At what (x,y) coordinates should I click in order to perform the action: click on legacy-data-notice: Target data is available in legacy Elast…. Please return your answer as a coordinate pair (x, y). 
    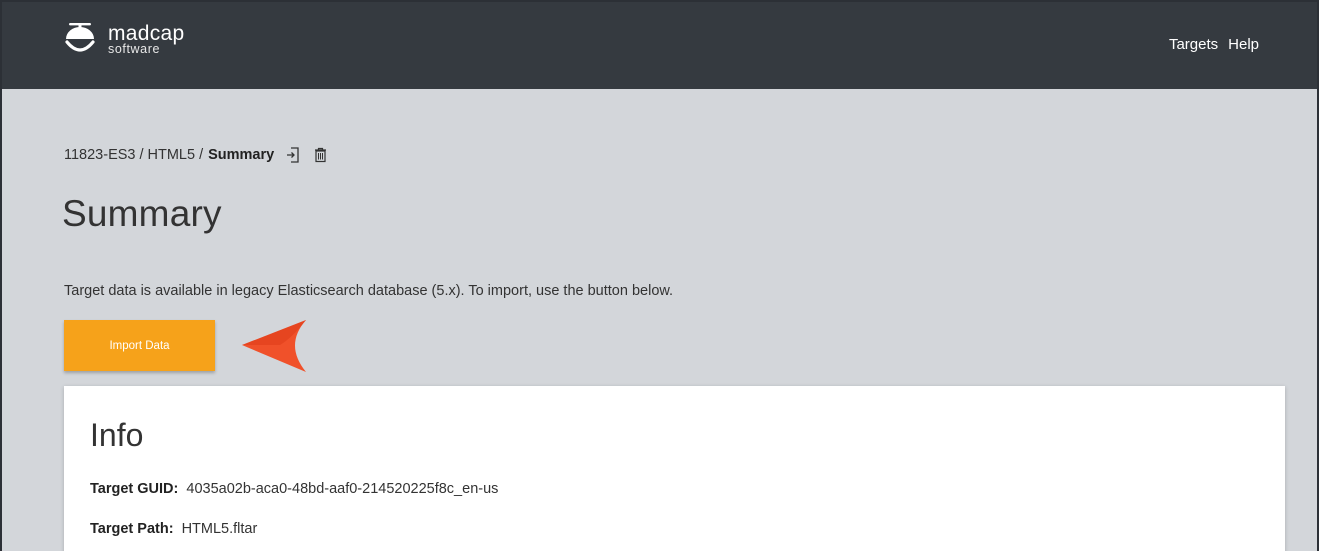
    Looking at the image, I should click on (369, 291).